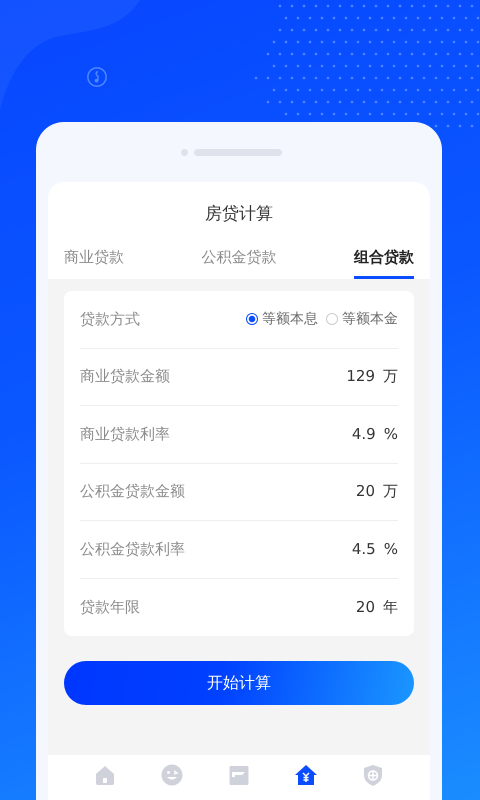 The height and width of the screenshot is (800, 480). I want to click on page-title: 房贷计算, so click(239, 214).